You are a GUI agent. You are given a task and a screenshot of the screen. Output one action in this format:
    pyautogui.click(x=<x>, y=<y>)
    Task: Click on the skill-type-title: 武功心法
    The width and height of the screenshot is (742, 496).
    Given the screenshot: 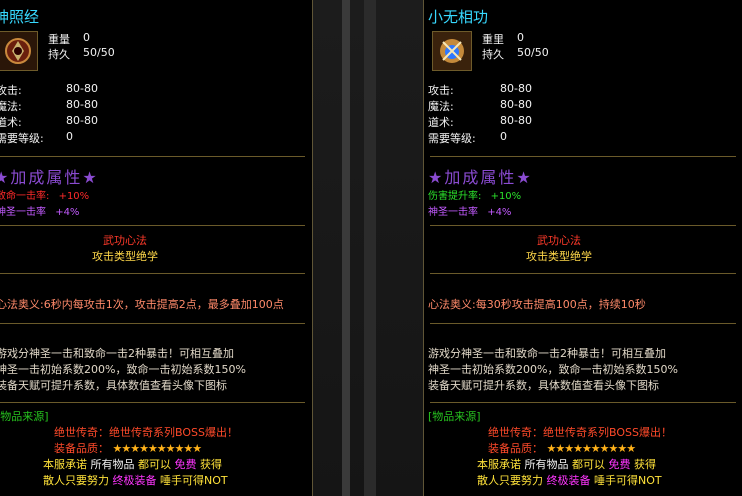 What is the action you would take?
    pyautogui.click(x=125, y=240)
    